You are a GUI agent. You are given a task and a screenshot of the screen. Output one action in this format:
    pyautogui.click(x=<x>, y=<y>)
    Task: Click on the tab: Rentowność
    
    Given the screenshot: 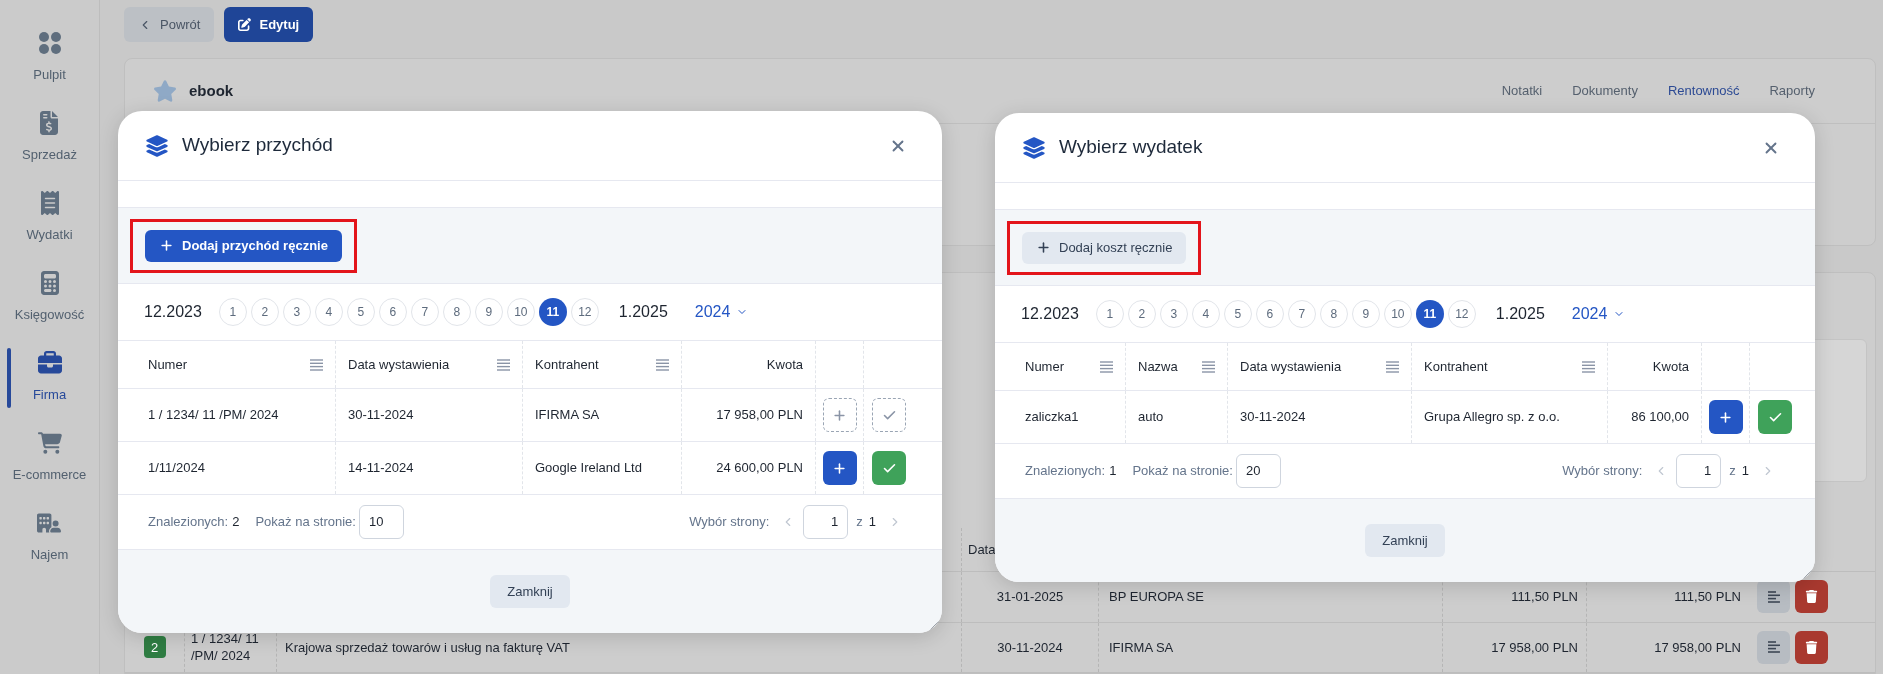 What is the action you would take?
    pyautogui.click(x=1703, y=91)
    